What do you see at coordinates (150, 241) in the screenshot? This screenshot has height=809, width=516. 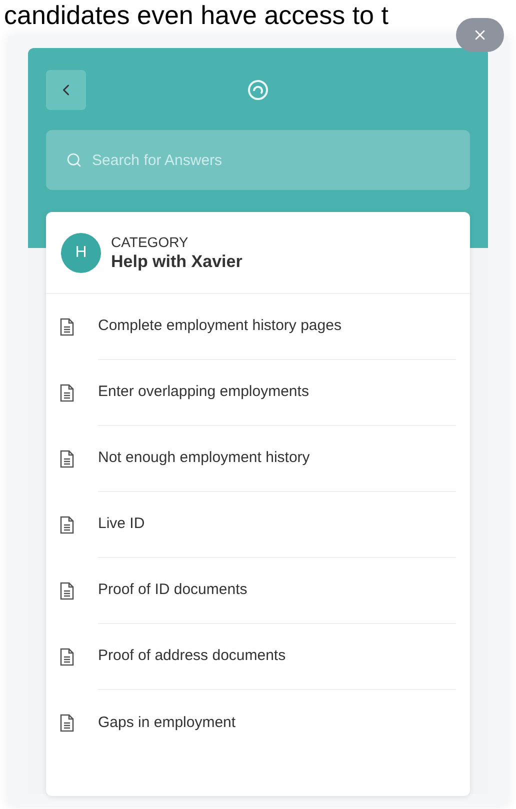 I see `category-label: CATEGORY` at bounding box center [150, 241].